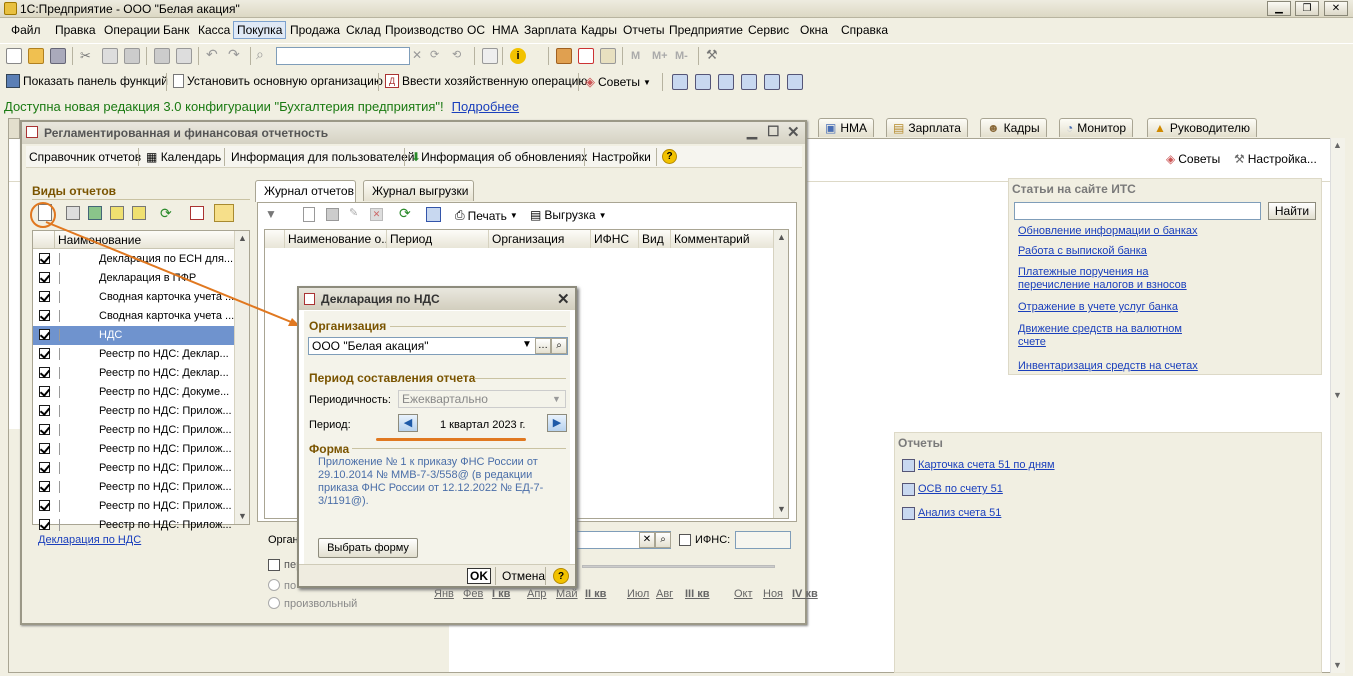 The width and height of the screenshot is (1353, 676). Describe the element at coordinates (242, 516) in the screenshot. I see `kinds-scroll-down-icon: ▼` at that location.